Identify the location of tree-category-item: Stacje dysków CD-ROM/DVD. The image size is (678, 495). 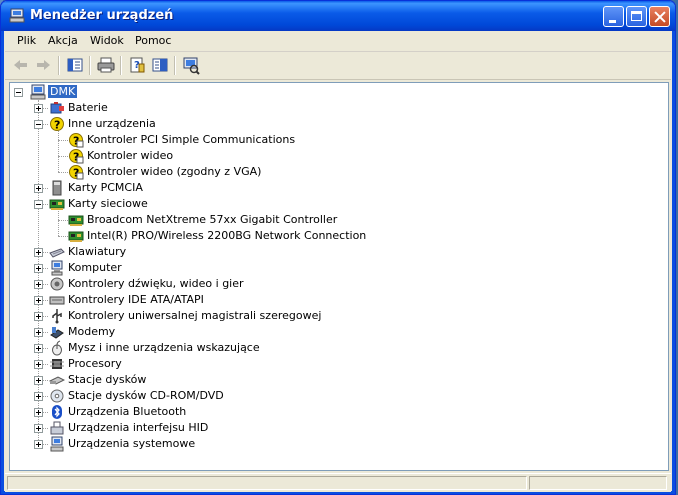
(310, 396).